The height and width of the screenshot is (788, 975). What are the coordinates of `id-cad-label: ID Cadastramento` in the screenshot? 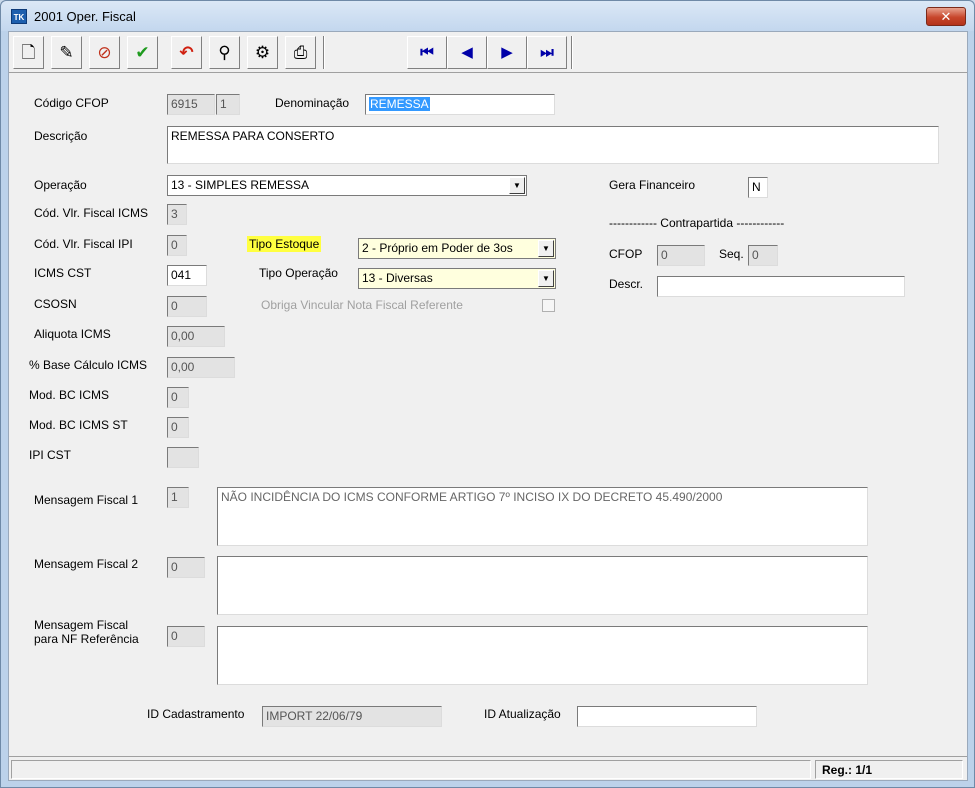 It's located at (196, 714).